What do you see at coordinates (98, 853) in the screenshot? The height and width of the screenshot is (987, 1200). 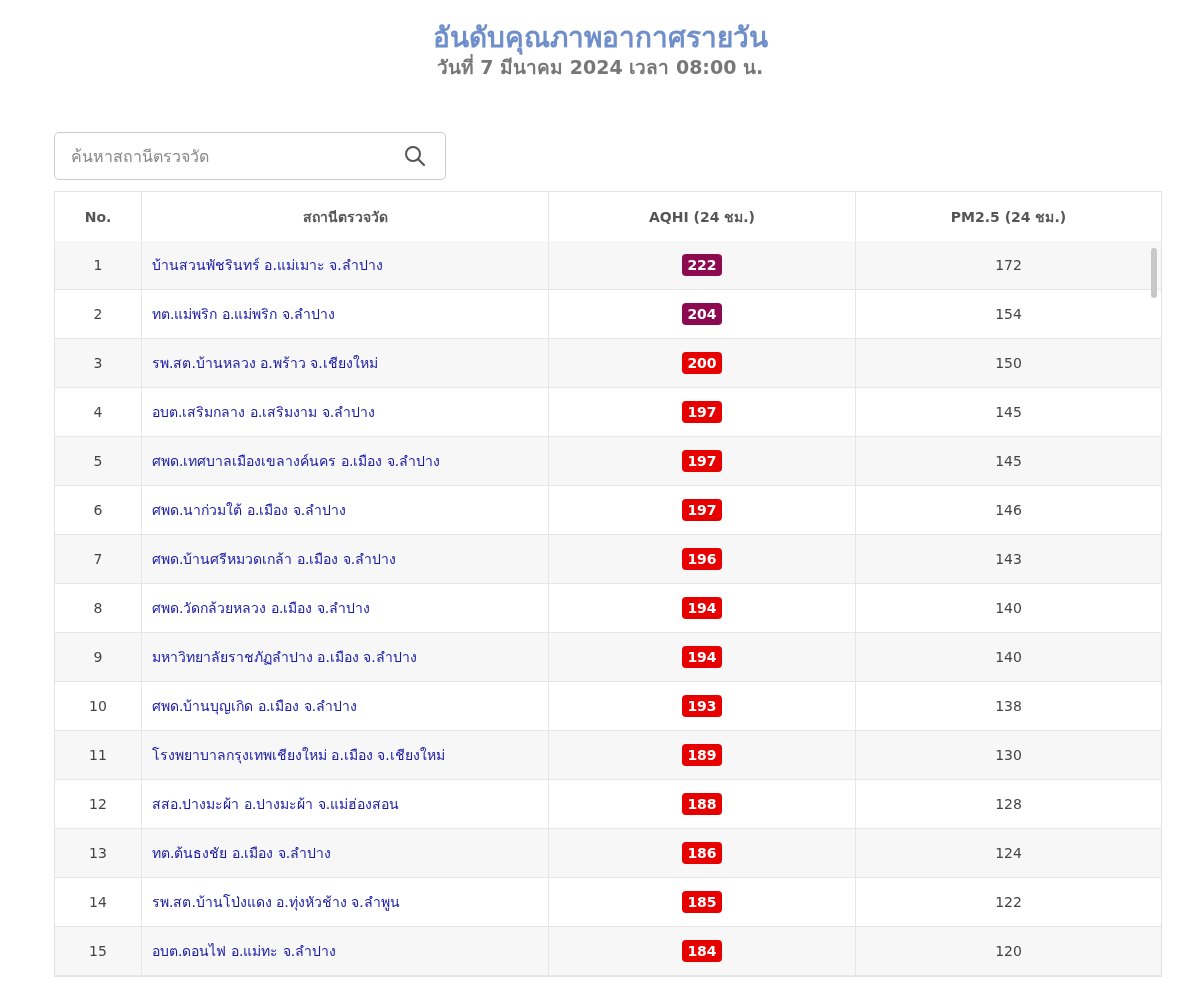 I see `row-number: 13` at bounding box center [98, 853].